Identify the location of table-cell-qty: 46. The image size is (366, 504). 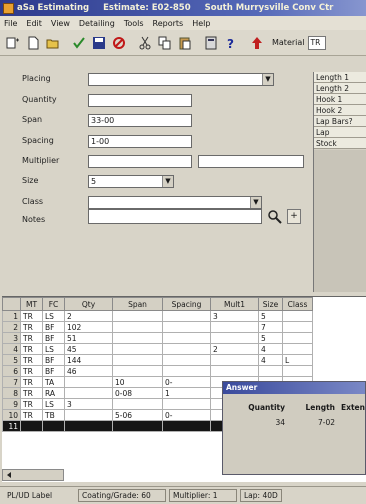
(88, 371).